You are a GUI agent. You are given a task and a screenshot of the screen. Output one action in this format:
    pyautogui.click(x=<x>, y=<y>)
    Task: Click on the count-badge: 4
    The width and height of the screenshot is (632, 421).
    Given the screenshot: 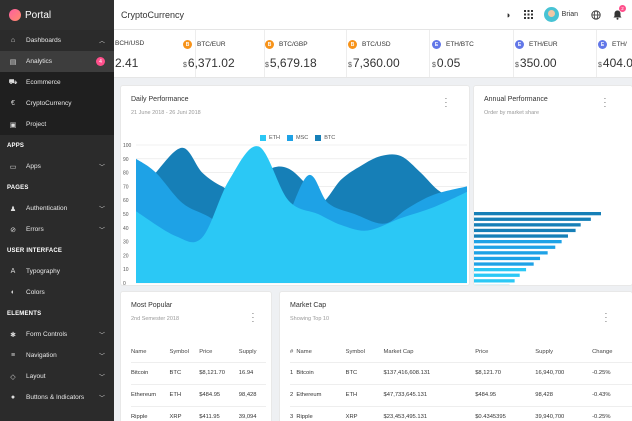 What is the action you would take?
    pyautogui.click(x=100, y=61)
    